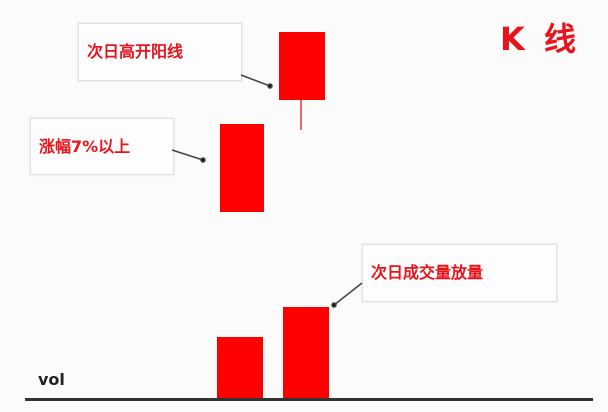 Image resolution: width=608 pixels, height=412 pixels. I want to click on candle-day1, so click(242, 168).